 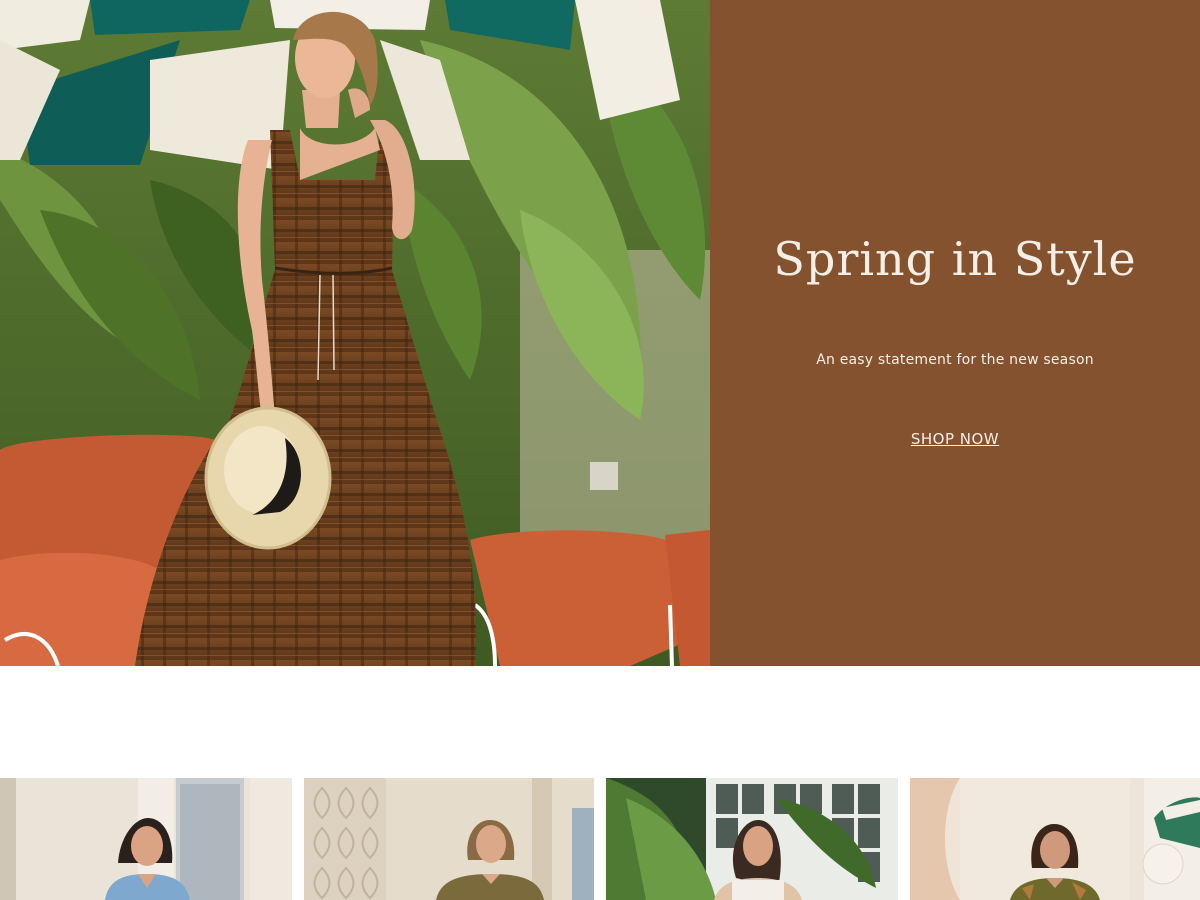 I want to click on hero-title: Spring in Style, so click(x=955, y=259).